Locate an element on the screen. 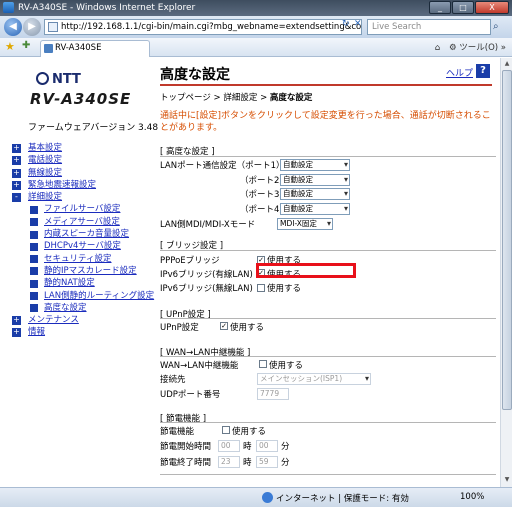 This screenshot has width=512, height=507. ipv6-wired-bridge-label: IPv6ブリッジ(有線LAN) is located at coordinates (206, 275).